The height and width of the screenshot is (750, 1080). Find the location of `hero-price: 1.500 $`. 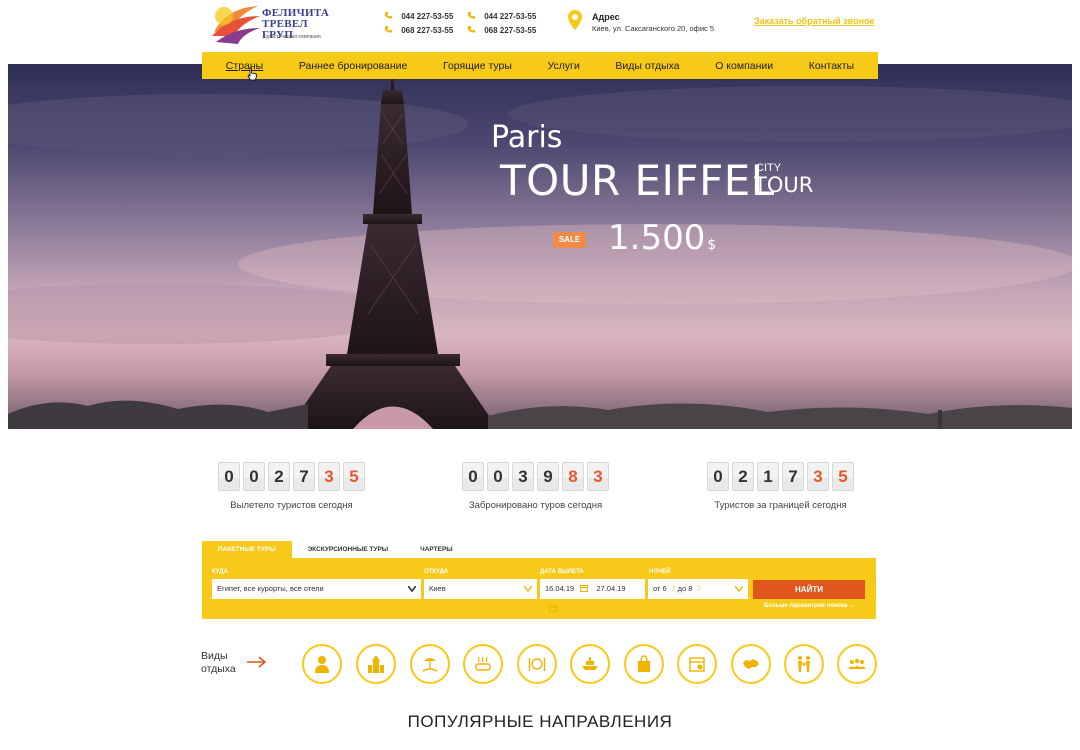

hero-price: 1.500 $ is located at coordinates (662, 238).